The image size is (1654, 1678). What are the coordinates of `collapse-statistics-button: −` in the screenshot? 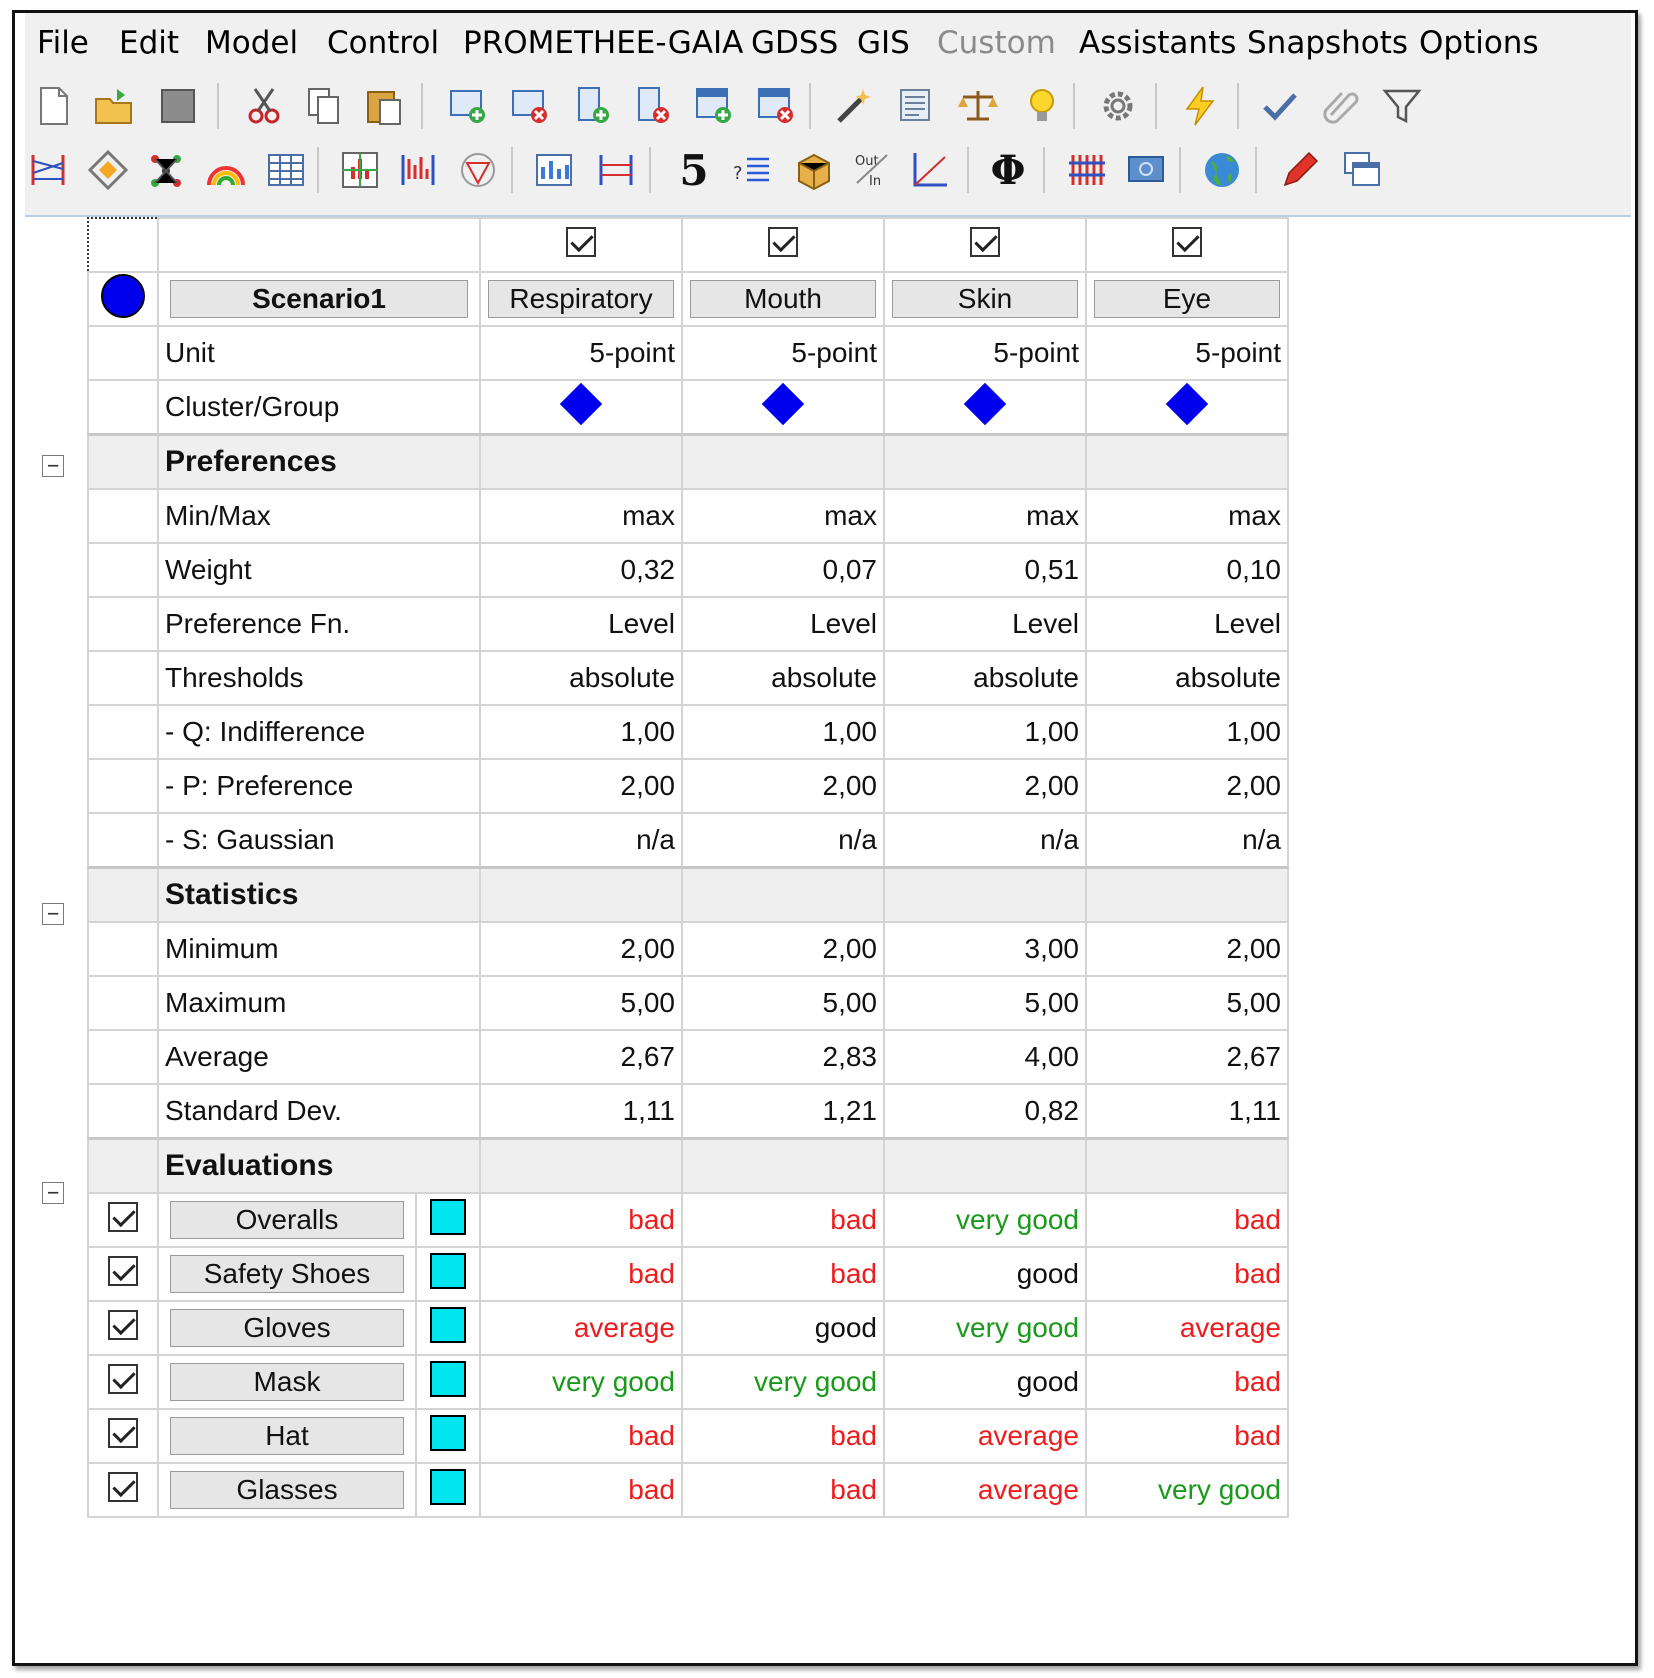 It's located at (53, 914).